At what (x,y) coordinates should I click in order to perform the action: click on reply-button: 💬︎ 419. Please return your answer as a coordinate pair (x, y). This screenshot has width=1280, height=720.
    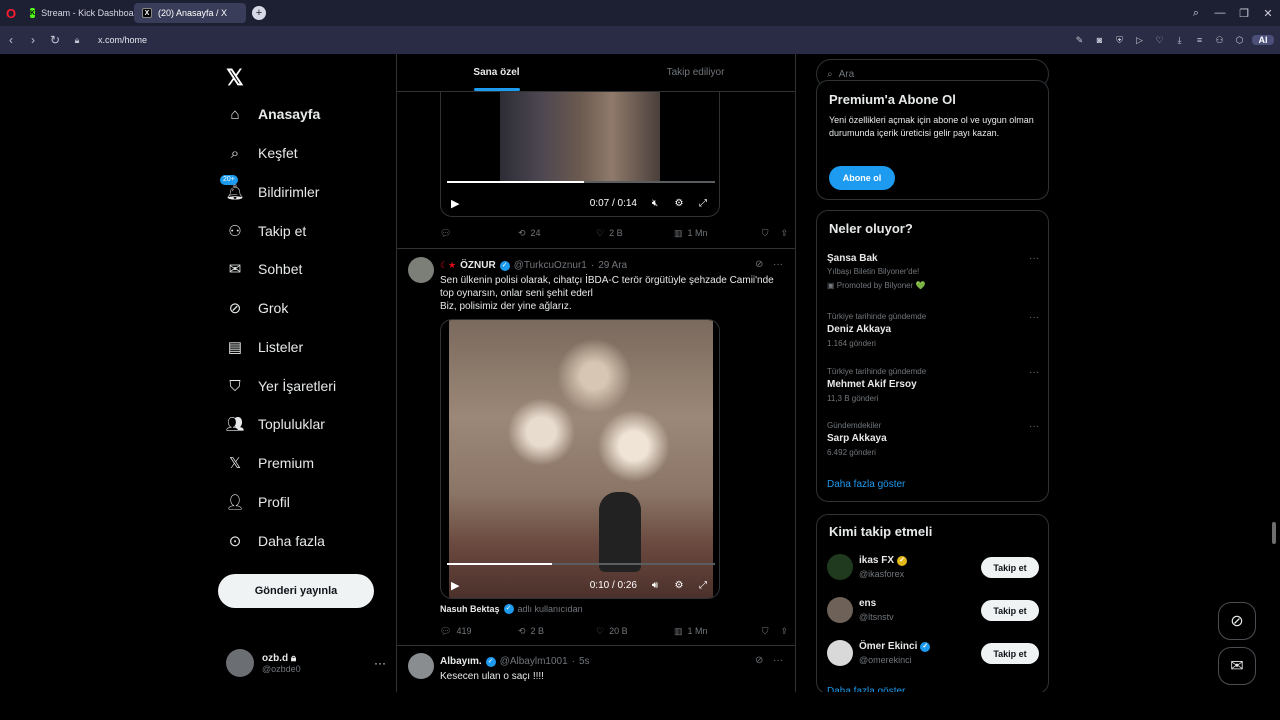
    Looking at the image, I should click on (479, 631).